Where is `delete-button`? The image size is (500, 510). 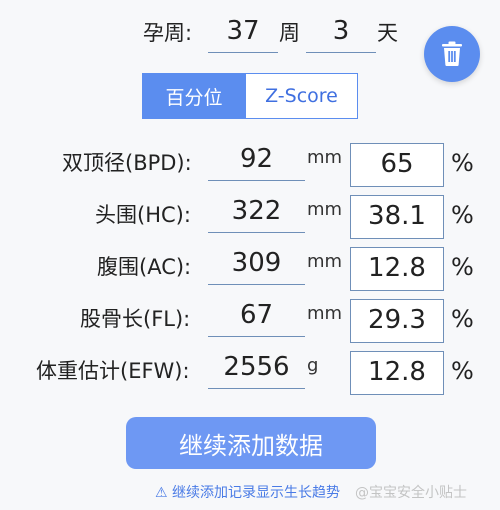 delete-button is located at coordinates (452, 54).